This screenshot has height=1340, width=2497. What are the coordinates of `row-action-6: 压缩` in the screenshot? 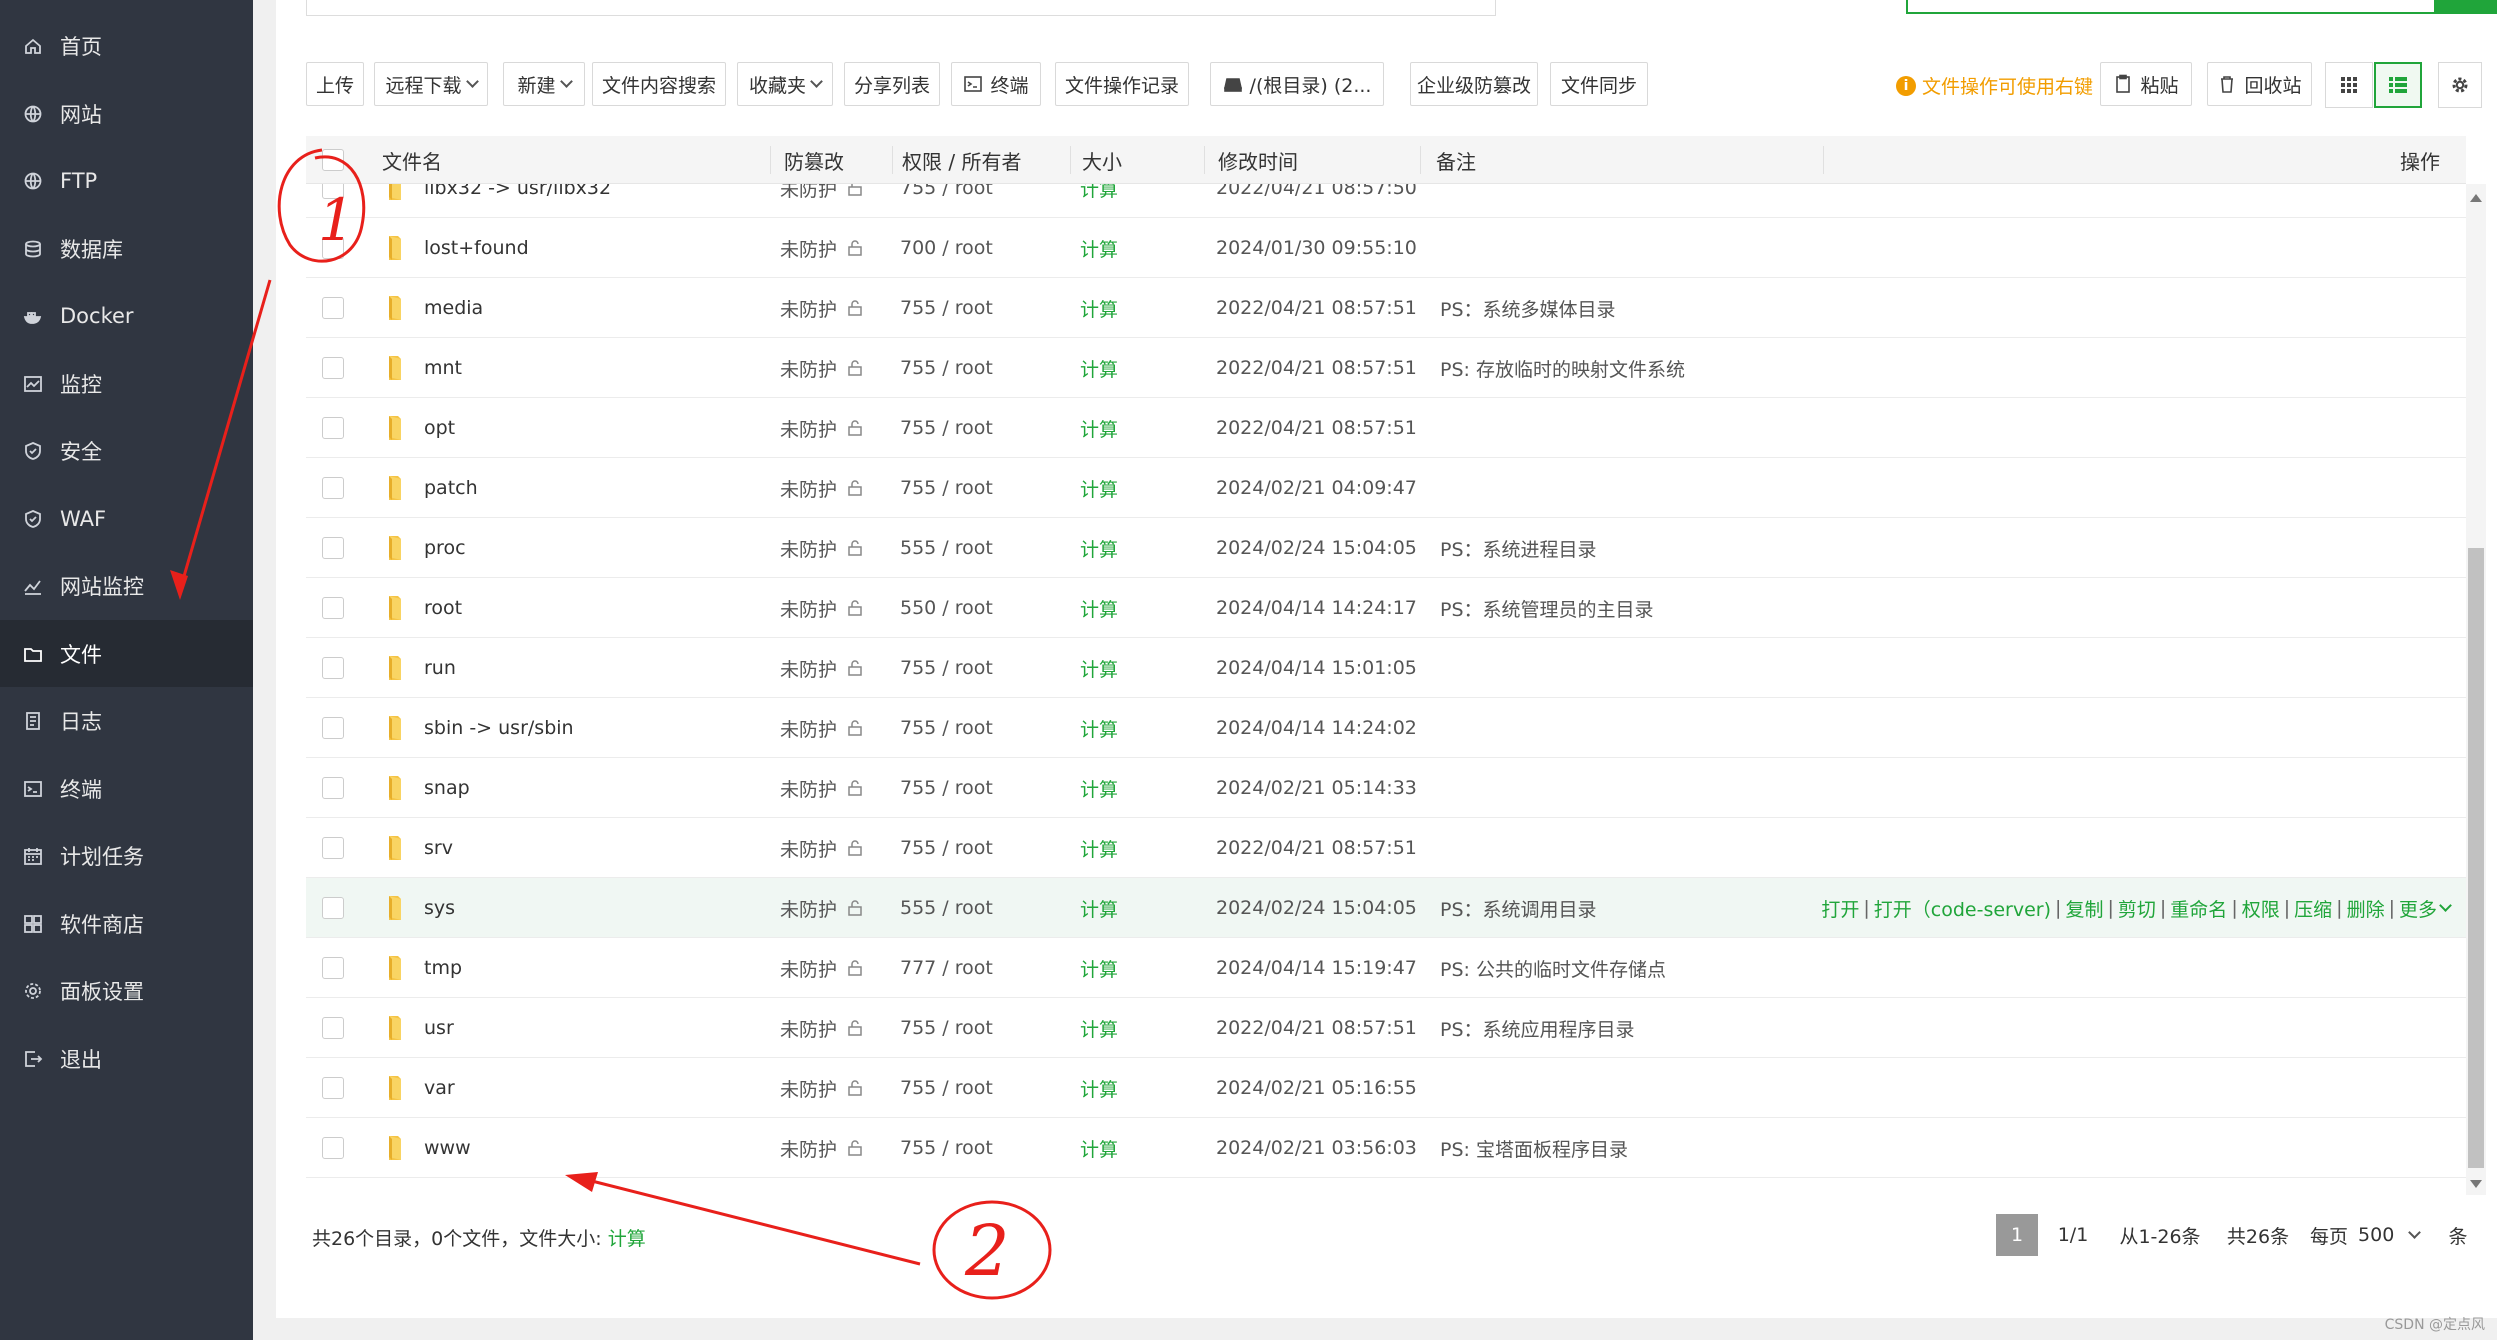 It's located at (2313, 908).